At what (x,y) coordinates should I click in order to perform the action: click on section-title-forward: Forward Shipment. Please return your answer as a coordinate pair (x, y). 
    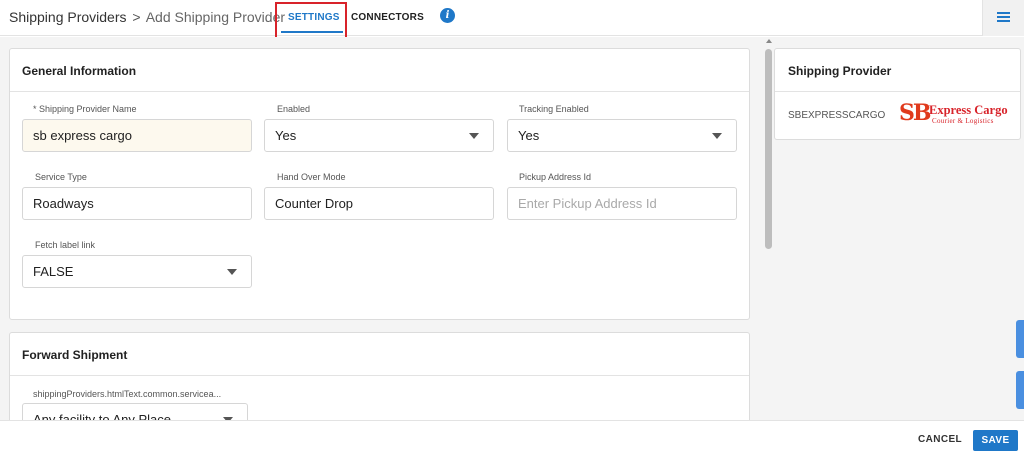
    Looking at the image, I should click on (75, 355).